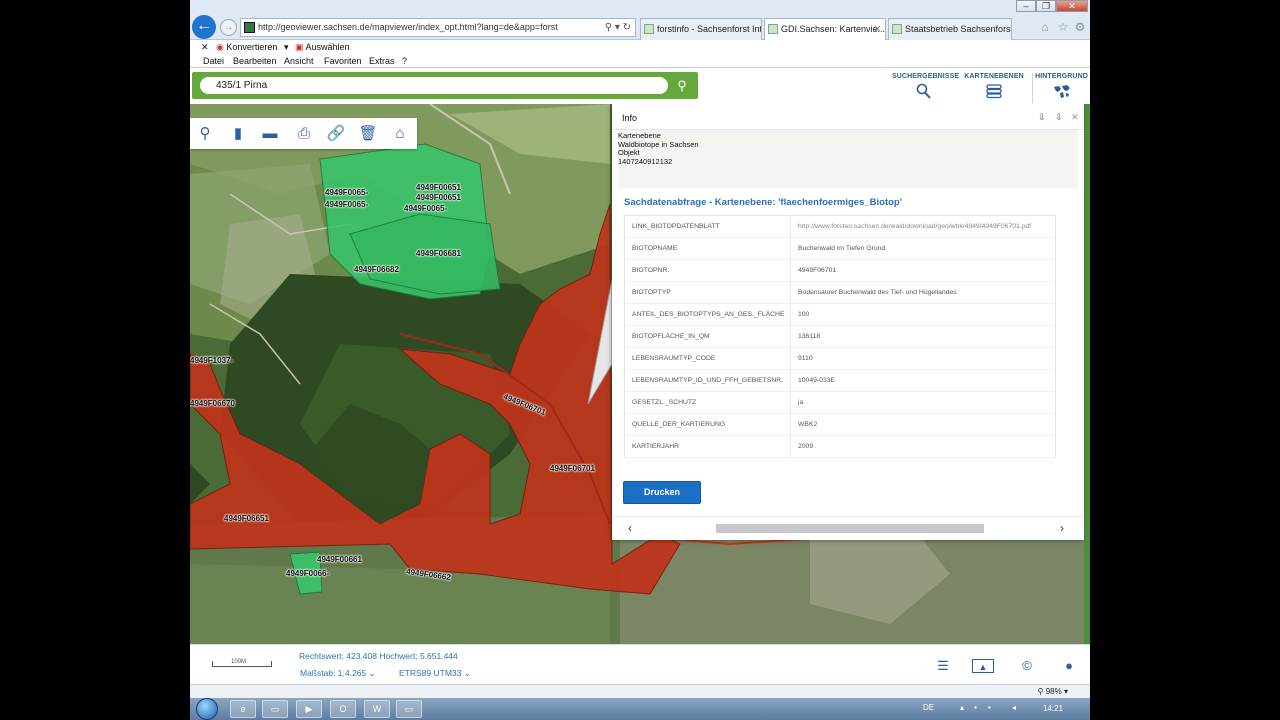 Image resolution: width=1280 pixels, height=720 pixels. I want to click on select-button: ▣ Auswählen, so click(322, 47).